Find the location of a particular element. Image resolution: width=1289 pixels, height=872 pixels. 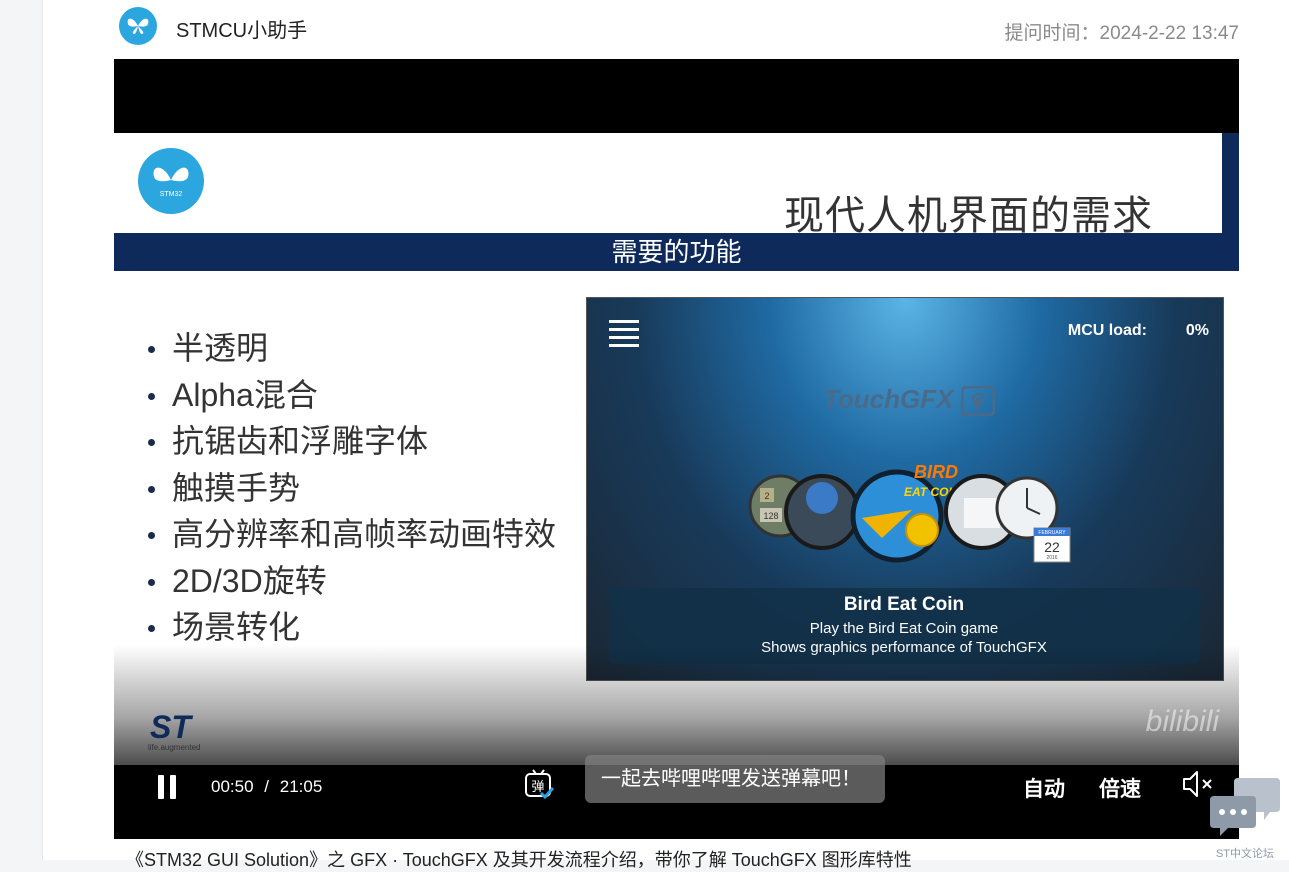

mcu-load-label: MCU load: is located at coordinates (1107, 330).